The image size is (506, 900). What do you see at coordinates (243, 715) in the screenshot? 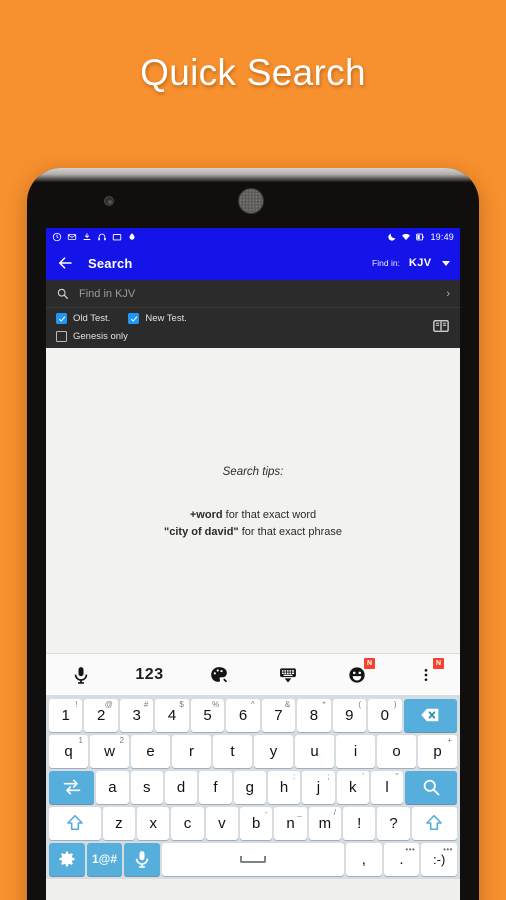
I see `key-6: ^ 6` at bounding box center [243, 715].